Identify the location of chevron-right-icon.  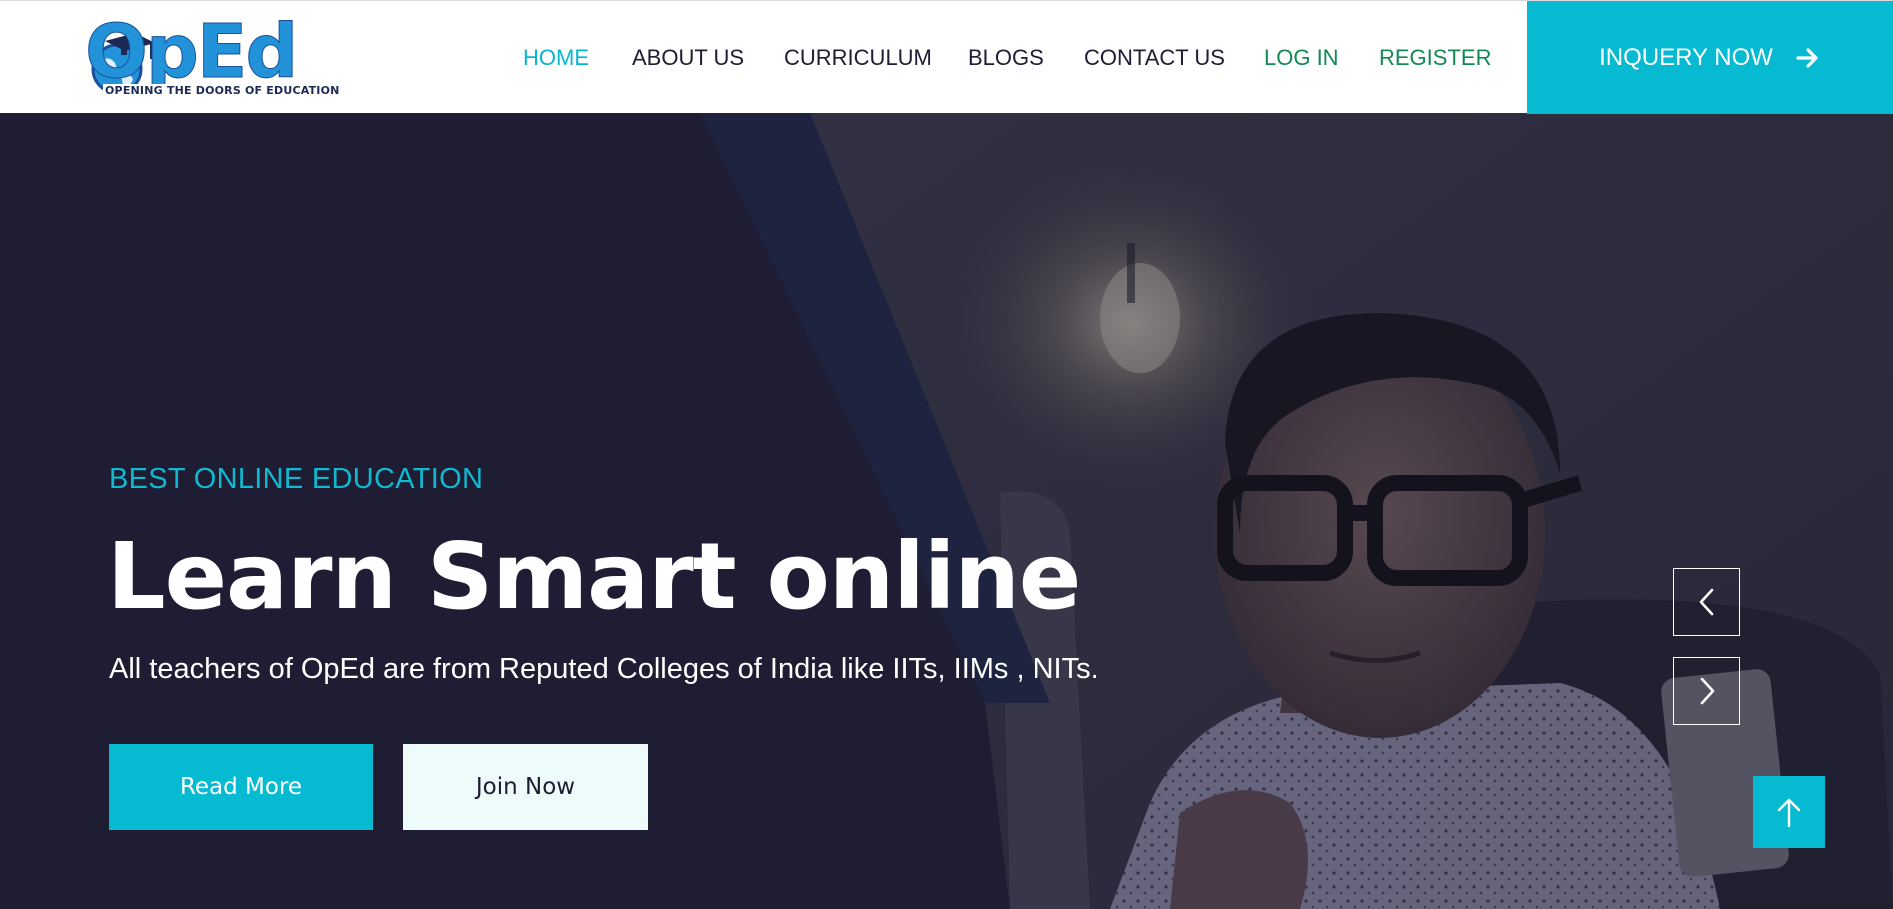
(1707, 691).